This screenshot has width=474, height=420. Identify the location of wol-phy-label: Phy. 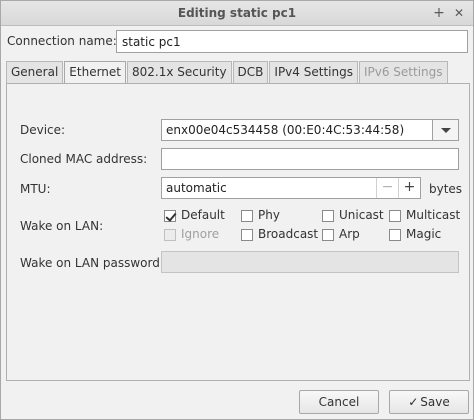
(269, 215).